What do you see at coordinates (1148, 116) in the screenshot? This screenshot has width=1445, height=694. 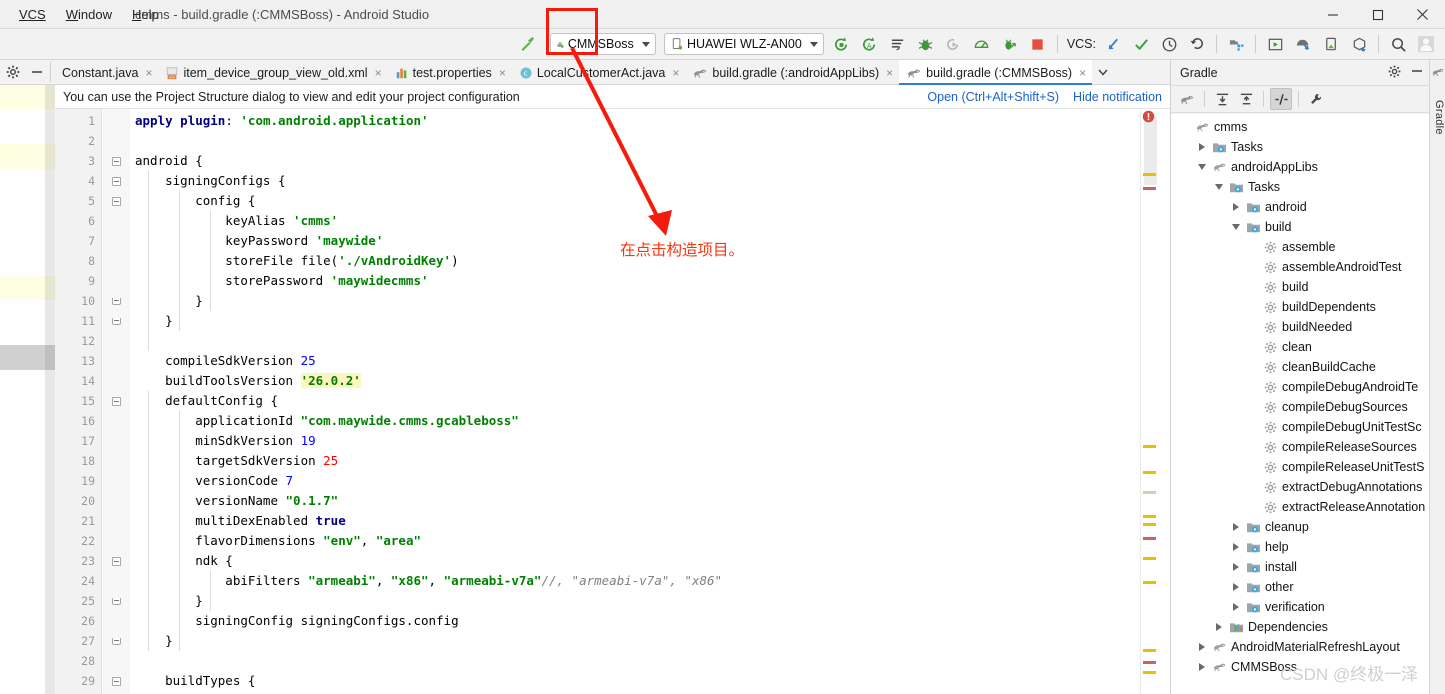 I see `error-badge-icon` at bounding box center [1148, 116].